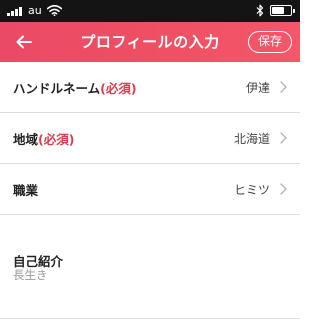 Image resolution: width=320 pixels, height=334 pixels. I want to click on header-bar: プロフィールの入力 保存, so click(150, 42).